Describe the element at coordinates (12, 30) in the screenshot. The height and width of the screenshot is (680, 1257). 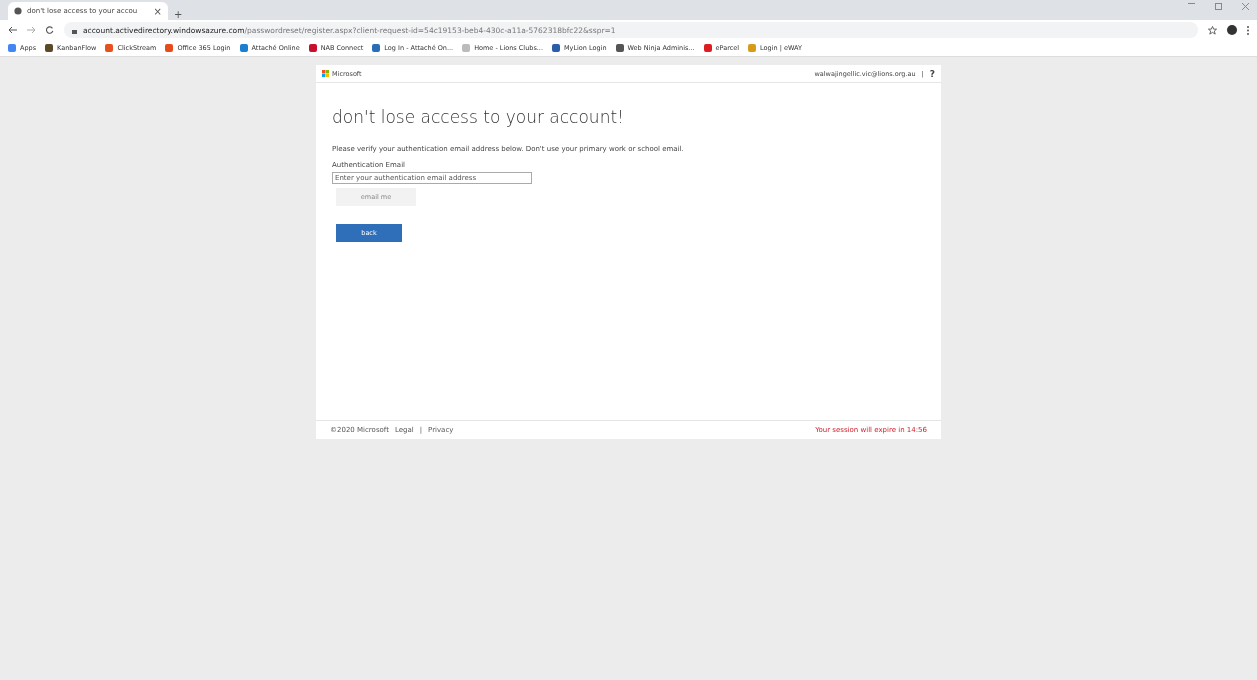
I see `back-arrow-icon` at that location.